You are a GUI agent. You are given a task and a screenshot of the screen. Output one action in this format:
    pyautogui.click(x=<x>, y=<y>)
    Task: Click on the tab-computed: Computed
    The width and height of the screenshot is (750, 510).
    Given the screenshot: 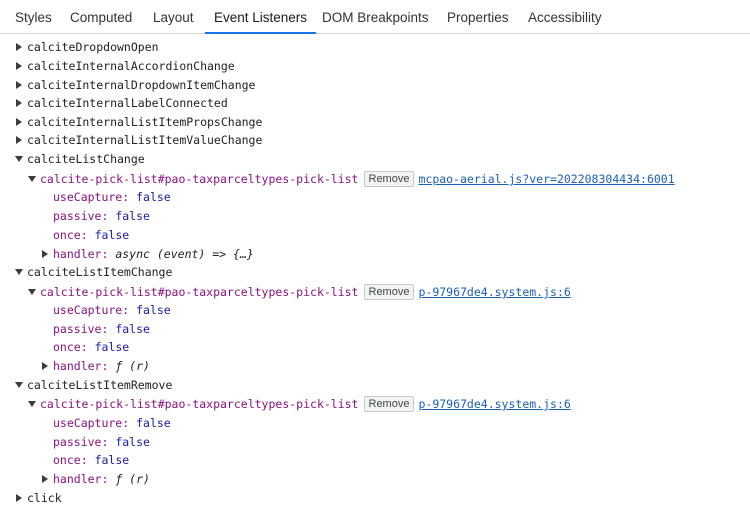 What is the action you would take?
    pyautogui.click(x=101, y=16)
    